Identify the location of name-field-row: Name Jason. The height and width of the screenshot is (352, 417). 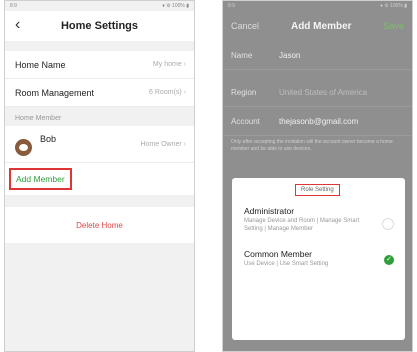
(317, 55).